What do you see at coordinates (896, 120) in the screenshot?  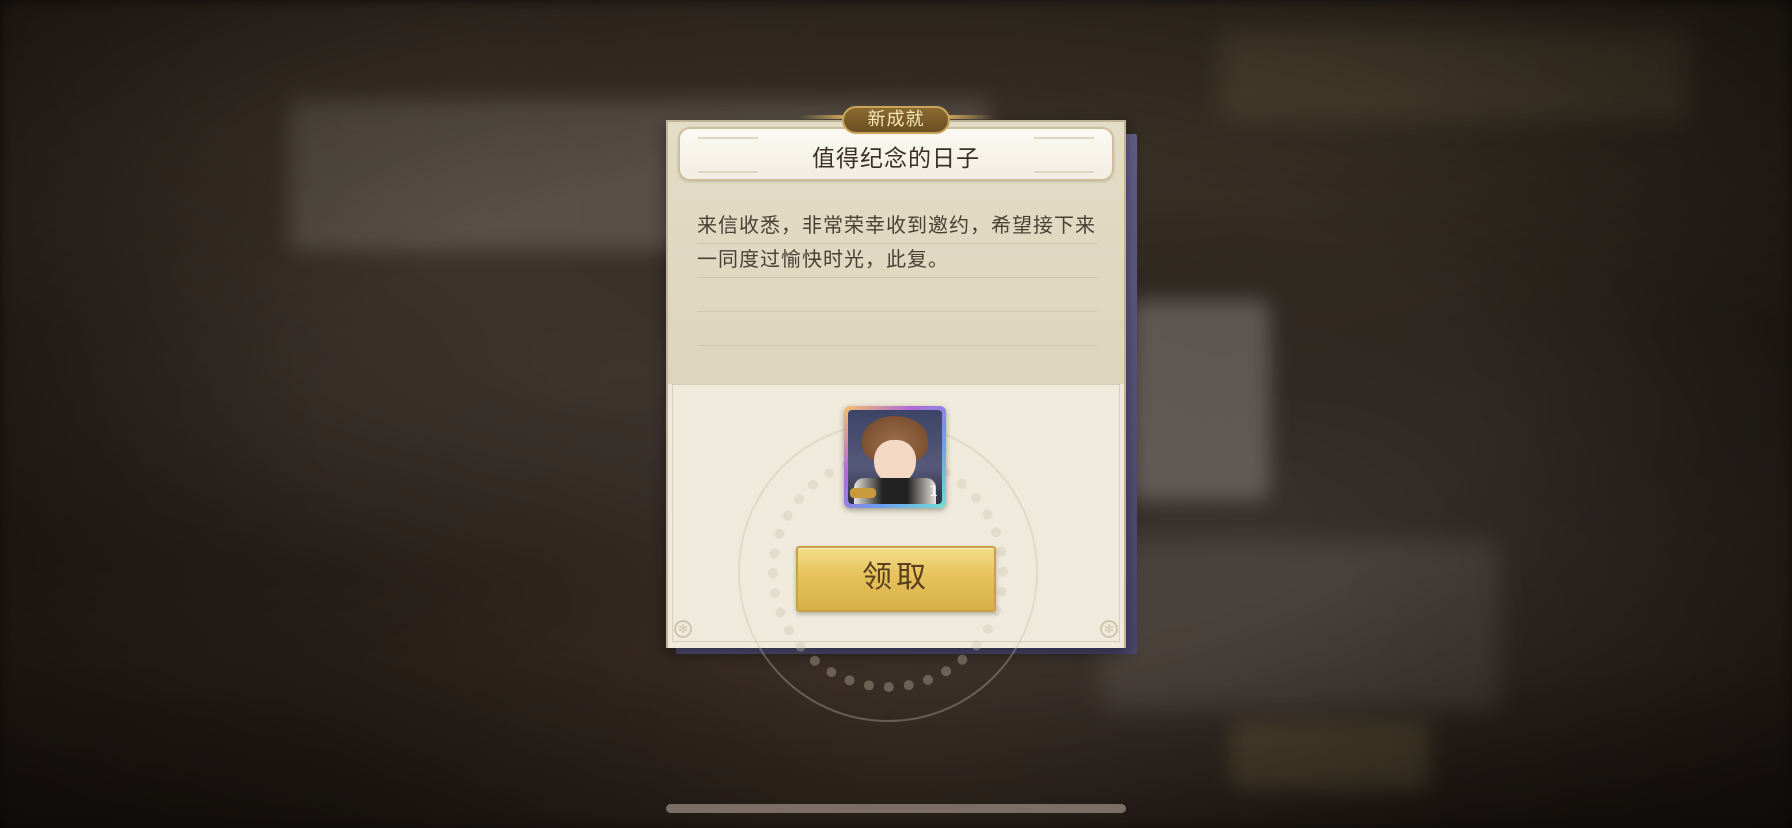 I see `new-achievement-badge: 新成就` at bounding box center [896, 120].